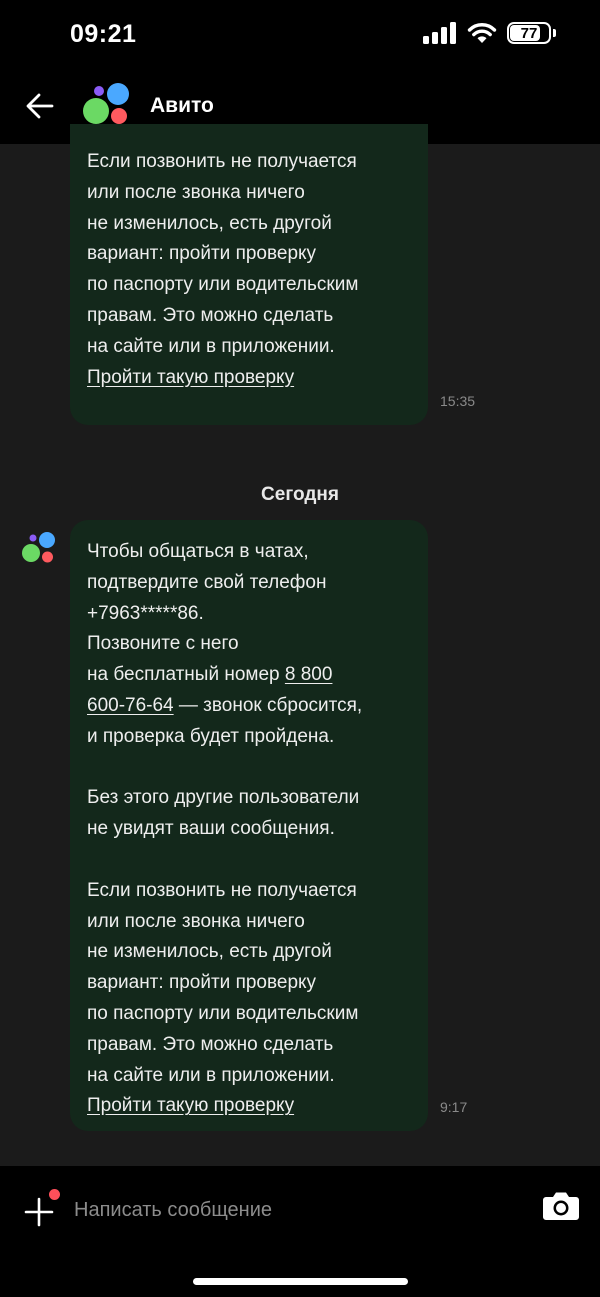 This screenshot has height=1297, width=600. I want to click on message-line: не увидят ваши сообщения., so click(211, 829).